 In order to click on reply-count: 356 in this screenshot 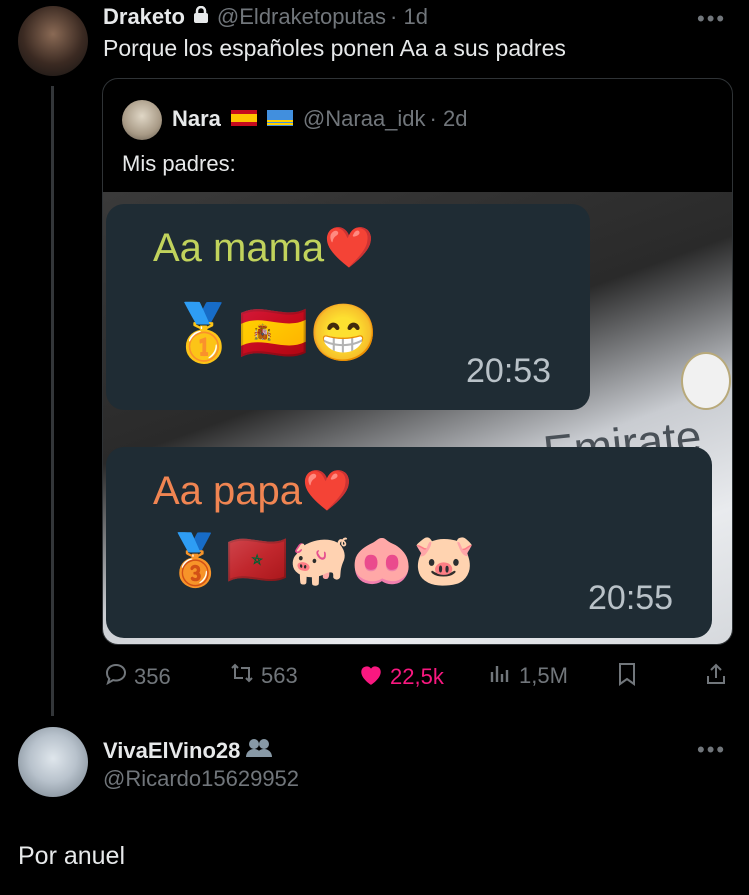, I will do `click(152, 676)`.